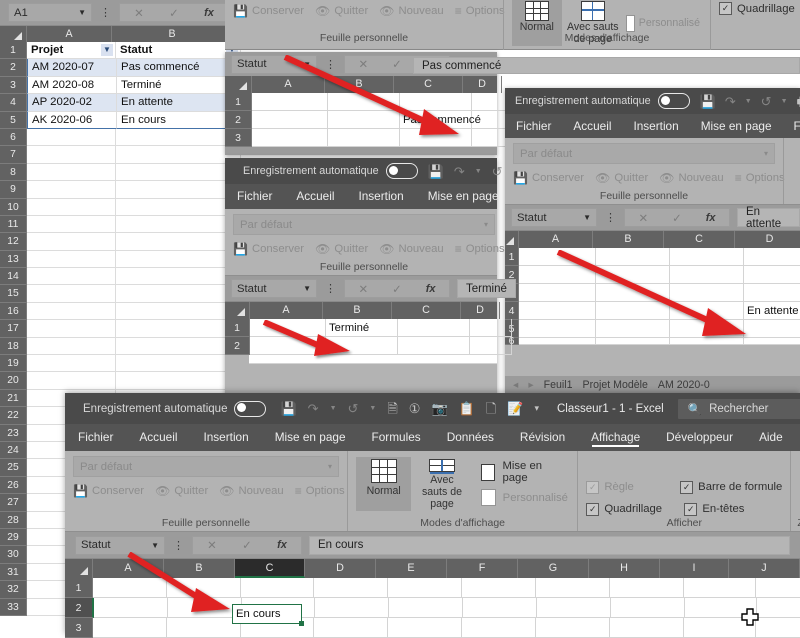 This screenshot has width=800, height=638. What do you see at coordinates (432, 628) in the screenshot?
I see `grid-row: 3` at bounding box center [432, 628].